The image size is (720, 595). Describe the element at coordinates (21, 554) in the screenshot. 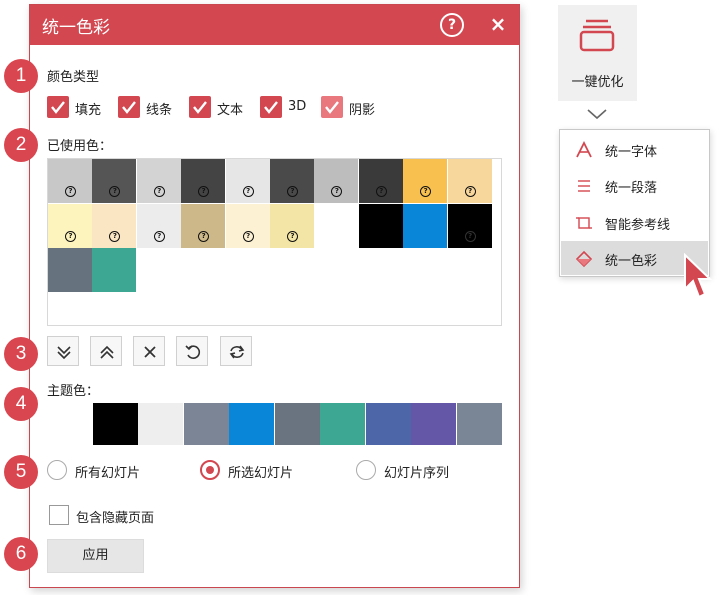

I see `step-marker-6: 6` at that location.